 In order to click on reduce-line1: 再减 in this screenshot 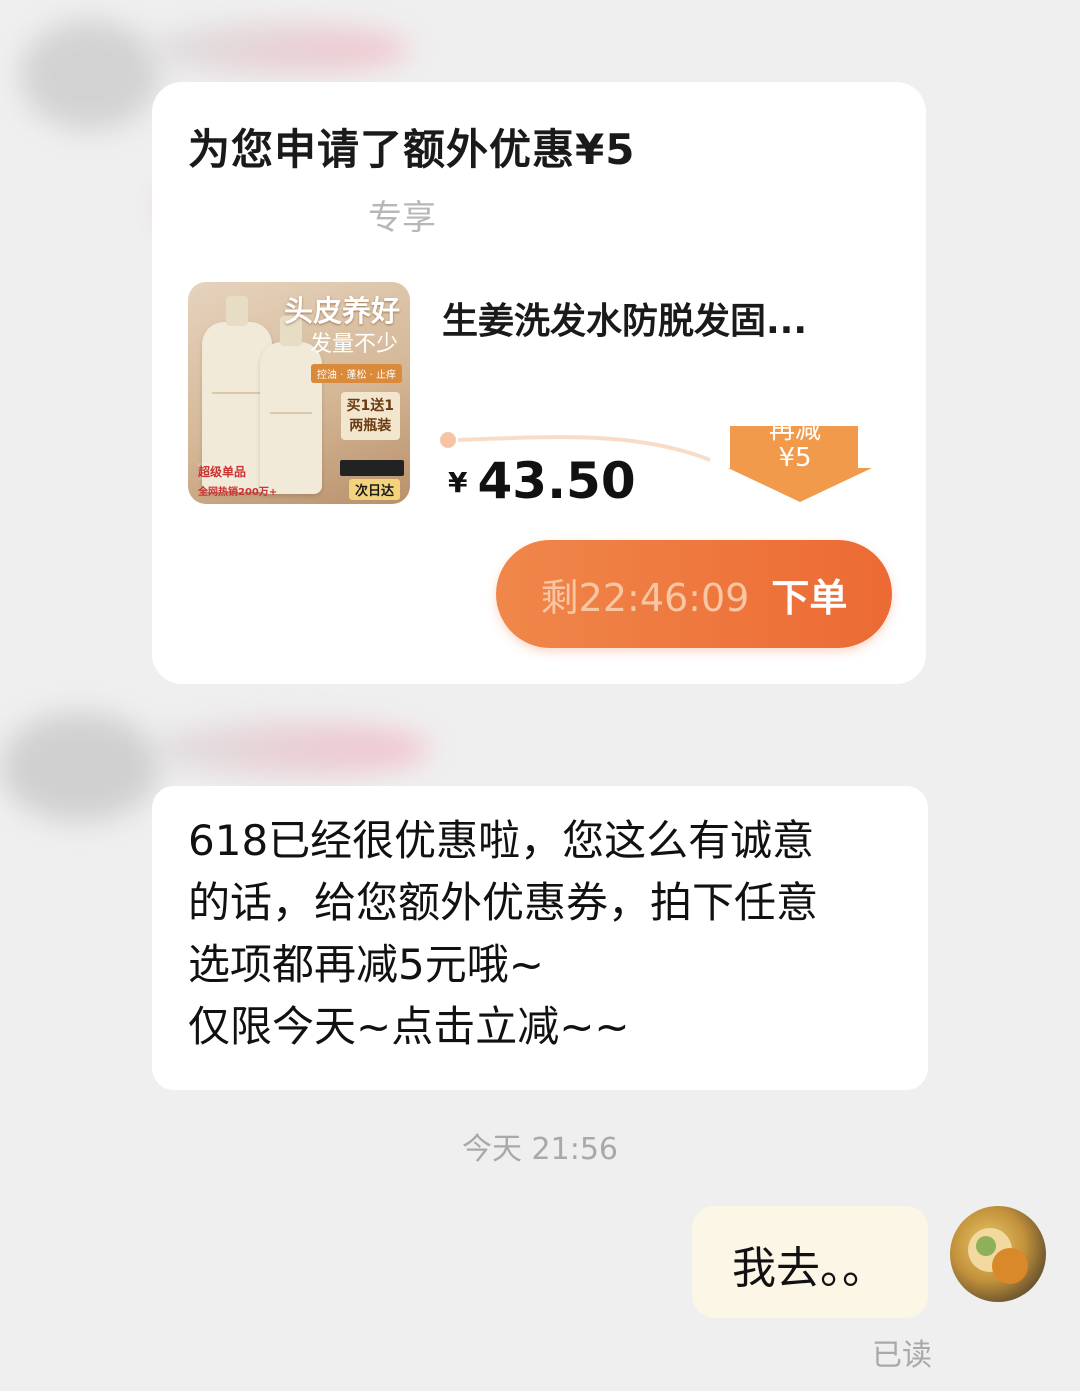, I will do `click(794, 430)`.